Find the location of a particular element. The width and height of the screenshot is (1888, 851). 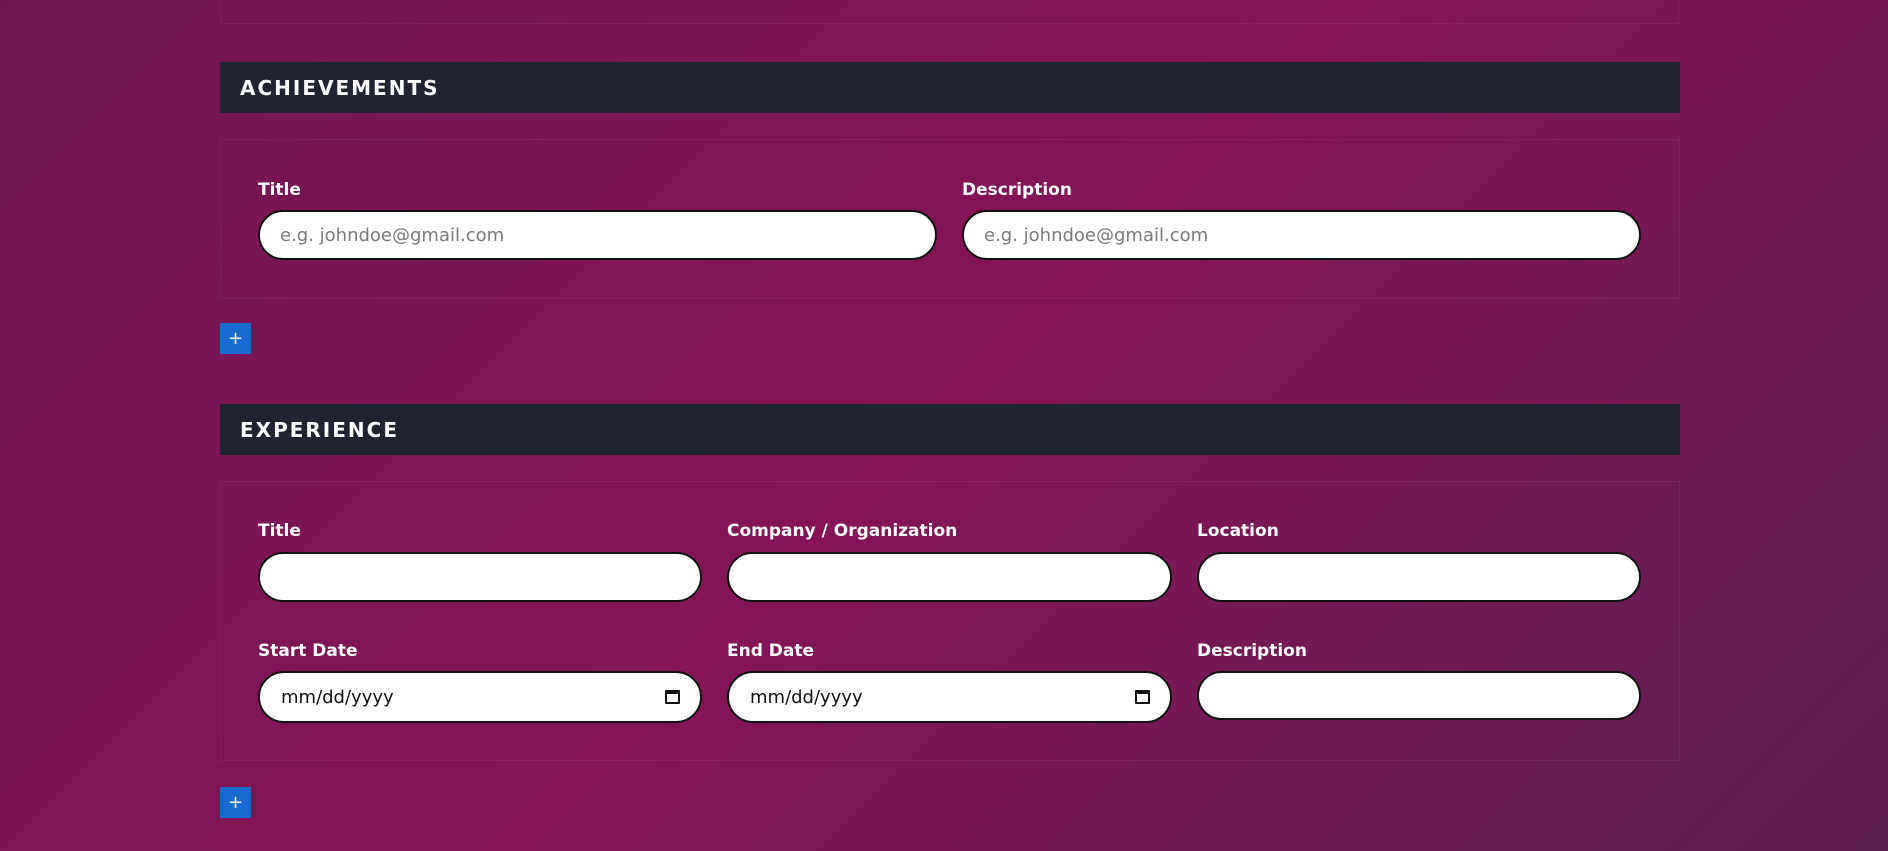

experience-section-header: EXPERIENCE is located at coordinates (950, 429).